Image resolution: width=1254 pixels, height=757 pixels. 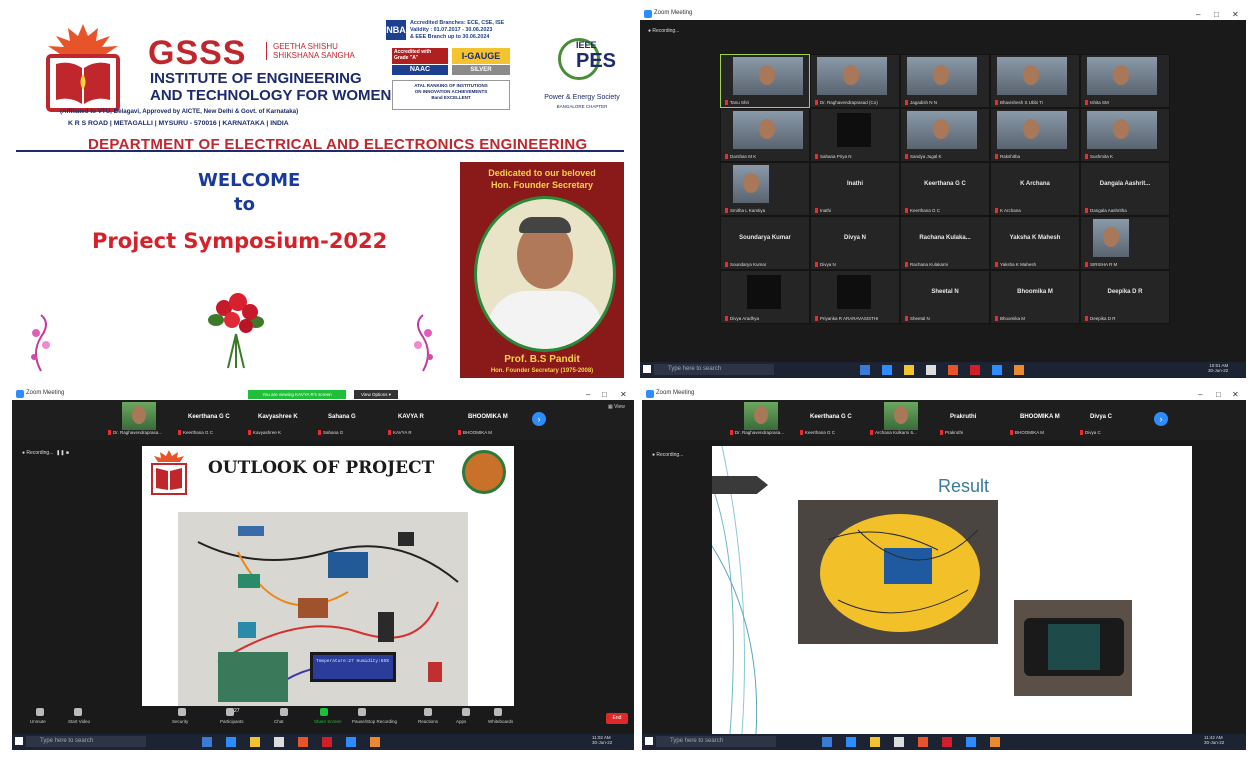 What do you see at coordinates (498, 712) in the screenshot?
I see `toolbar-whiteboards-icon` at bounding box center [498, 712].